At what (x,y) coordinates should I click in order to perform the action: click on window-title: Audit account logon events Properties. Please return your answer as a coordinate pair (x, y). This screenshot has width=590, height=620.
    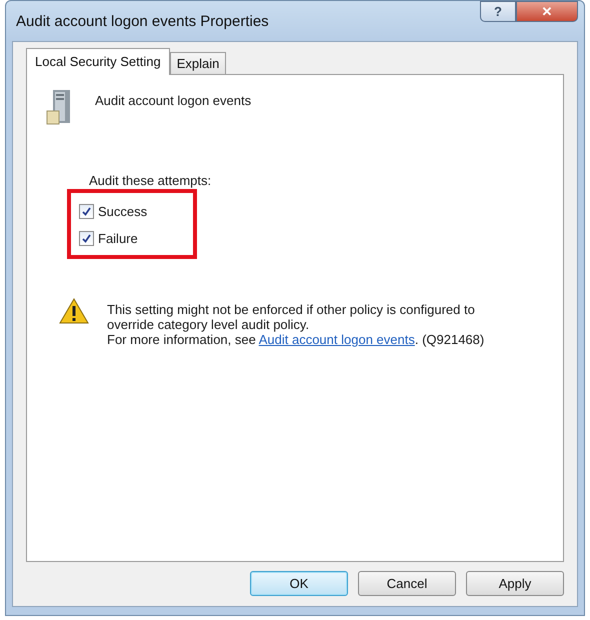
    Looking at the image, I should click on (142, 21).